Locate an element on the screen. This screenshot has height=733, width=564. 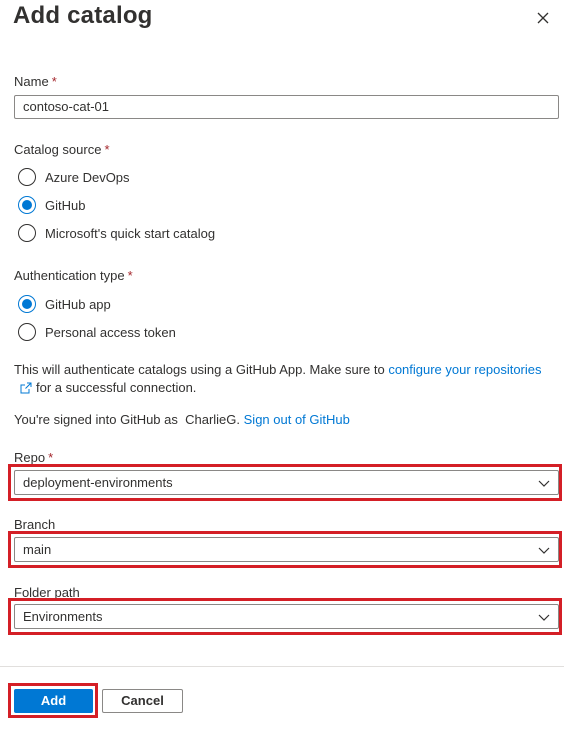
close-button is located at coordinates (543, 18).